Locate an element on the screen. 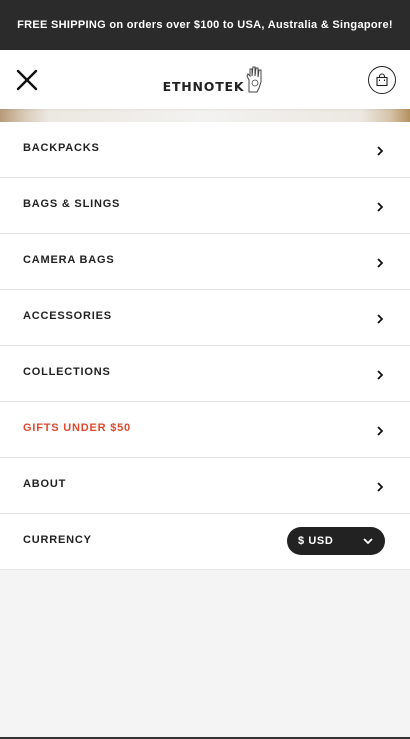  currency-select: $ USD is located at coordinates (336, 541).